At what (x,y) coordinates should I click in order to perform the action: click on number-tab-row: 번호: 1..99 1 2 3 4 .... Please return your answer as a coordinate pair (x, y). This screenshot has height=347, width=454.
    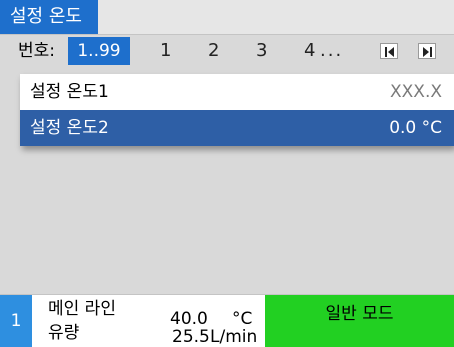
    Looking at the image, I should click on (227, 50).